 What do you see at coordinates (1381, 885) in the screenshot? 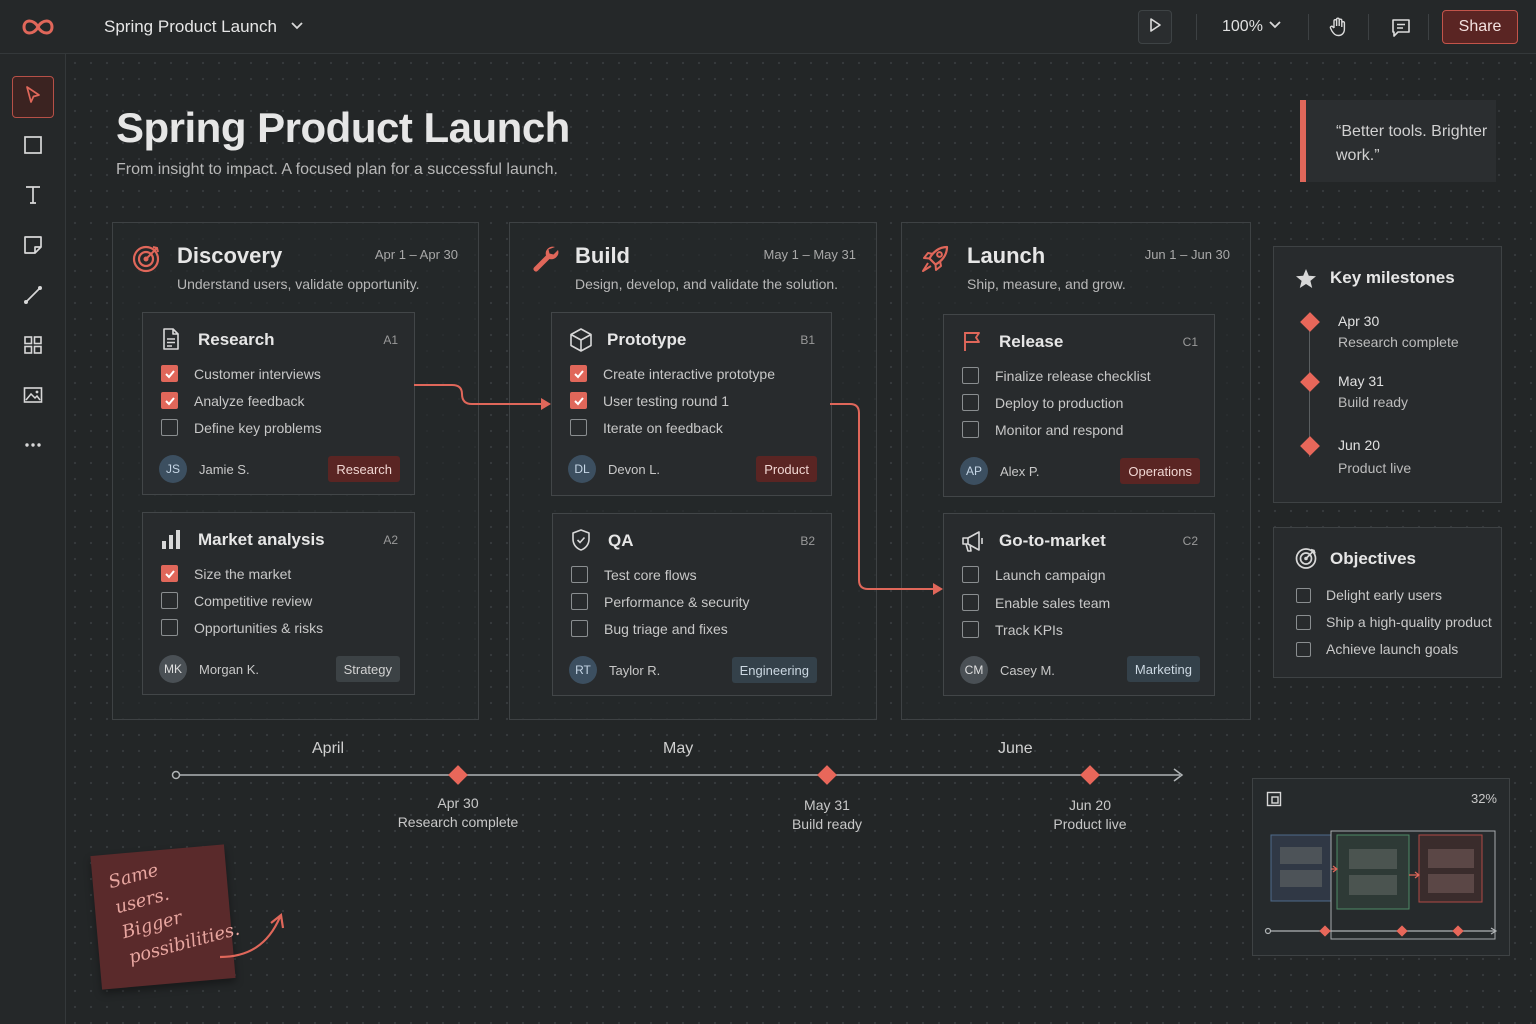
I see `minimap-preview` at bounding box center [1381, 885].